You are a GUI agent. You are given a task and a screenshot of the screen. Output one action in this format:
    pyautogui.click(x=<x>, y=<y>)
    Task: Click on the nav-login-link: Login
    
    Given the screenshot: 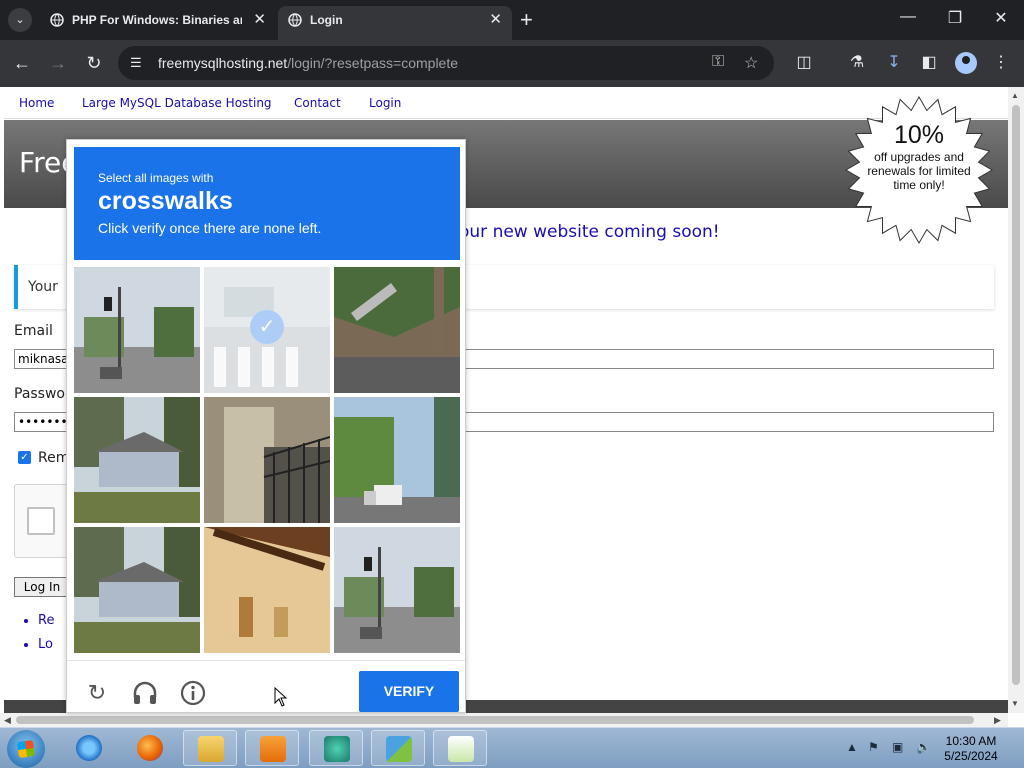 What is the action you would take?
    pyautogui.click(x=385, y=103)
    